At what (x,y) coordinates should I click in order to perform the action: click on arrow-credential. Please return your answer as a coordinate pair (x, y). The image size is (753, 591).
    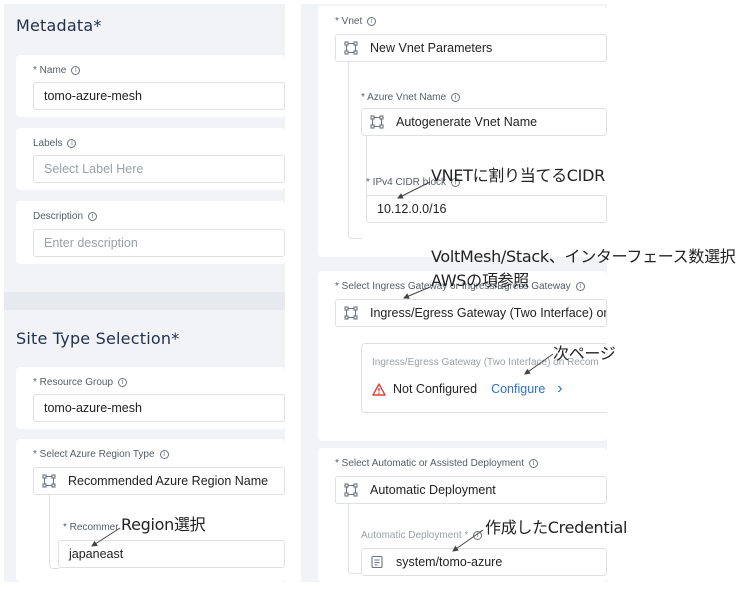
    Looking at the image, I should click on (468, 540).